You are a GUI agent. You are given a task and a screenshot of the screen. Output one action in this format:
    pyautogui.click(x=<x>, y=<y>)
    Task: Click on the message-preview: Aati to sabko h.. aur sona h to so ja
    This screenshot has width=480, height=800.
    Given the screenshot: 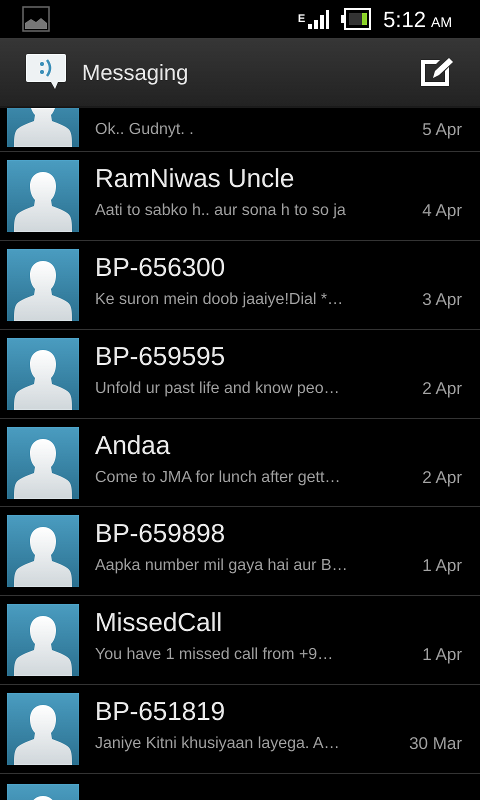 What is the action you would take?
    pyautogui.click(x=220, y=210)
    